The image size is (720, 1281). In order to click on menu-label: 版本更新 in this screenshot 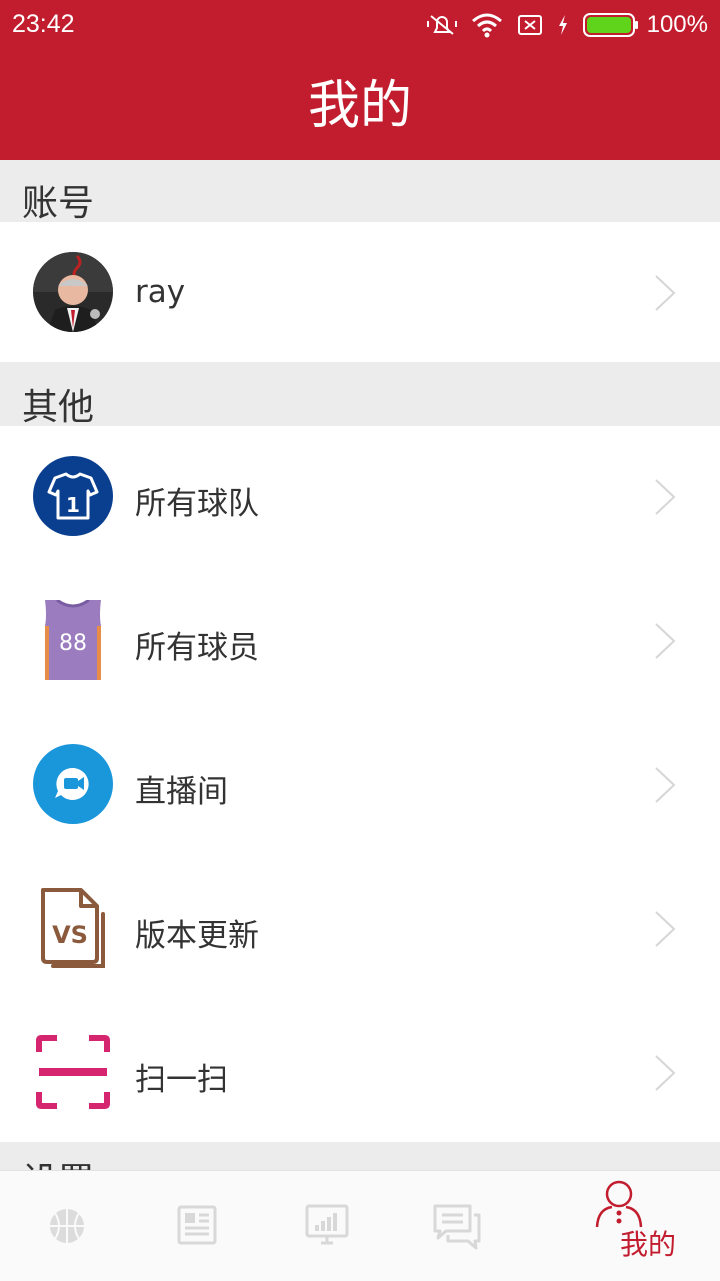, I will do `click(197, 936)`.